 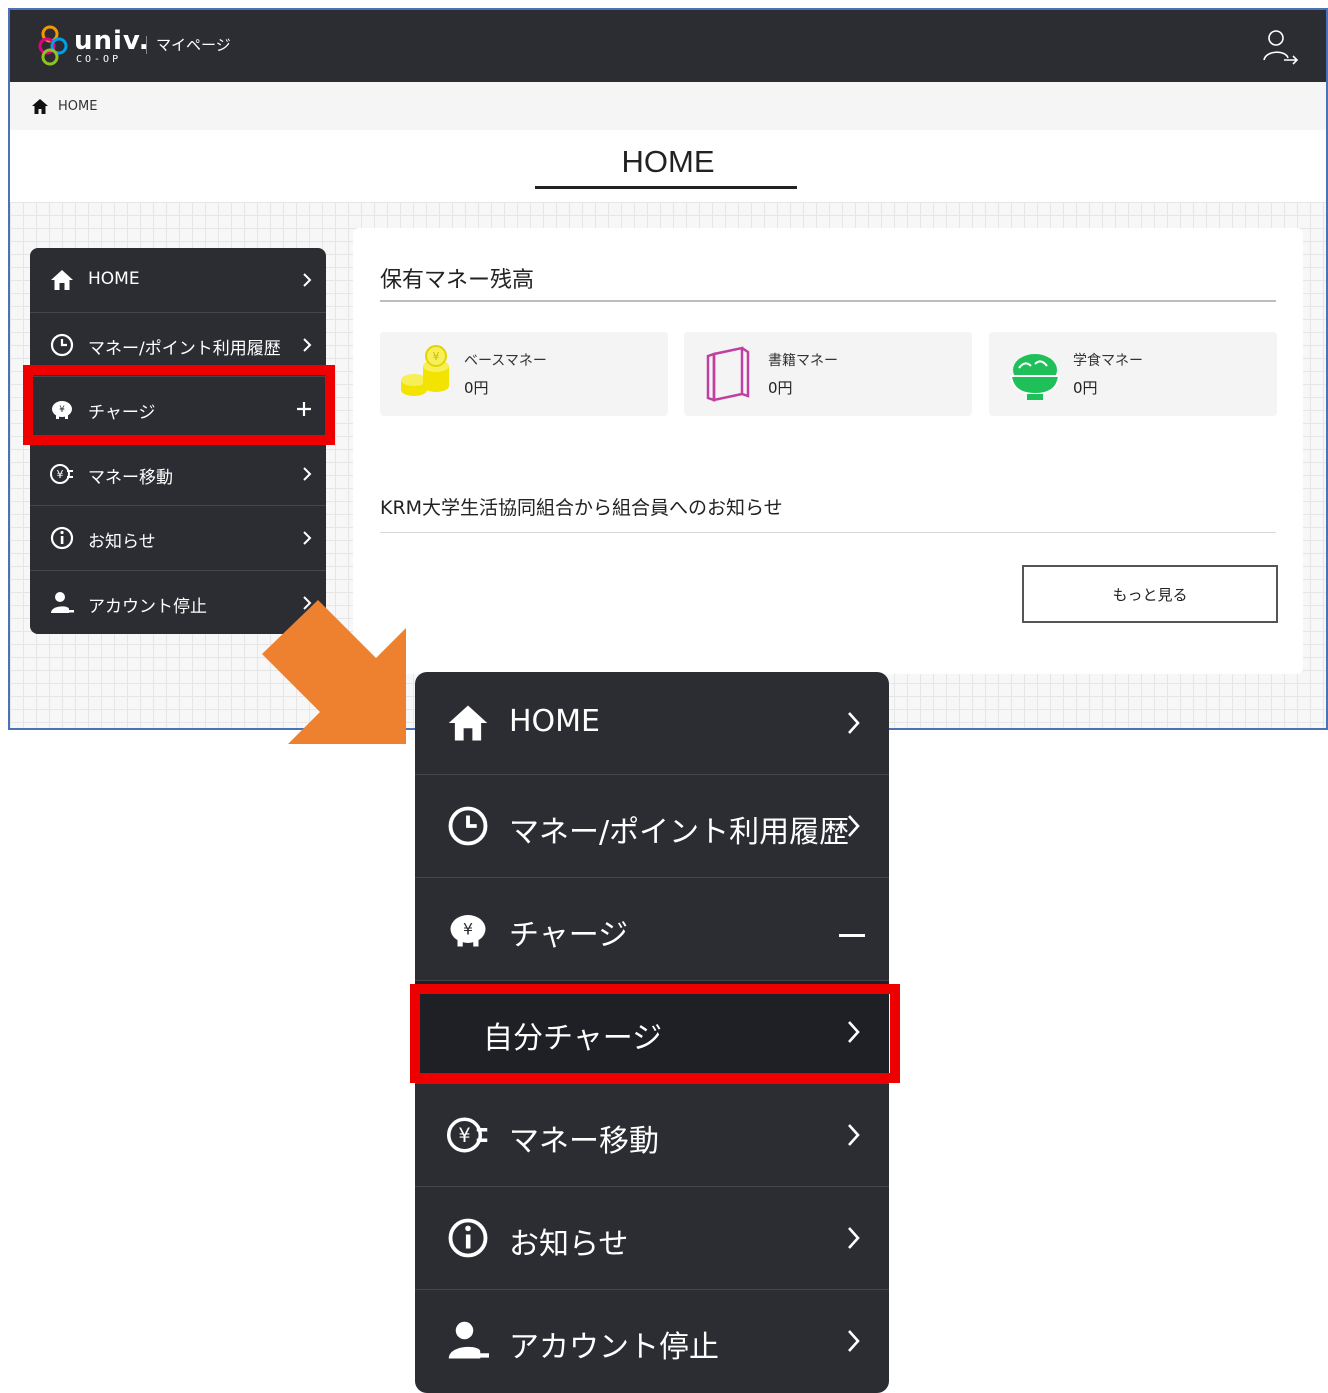 What do you see at coordinates (505, 361) in the screenshot?
I see `money-name: ベースマネー` at bounding box center [505, 361].